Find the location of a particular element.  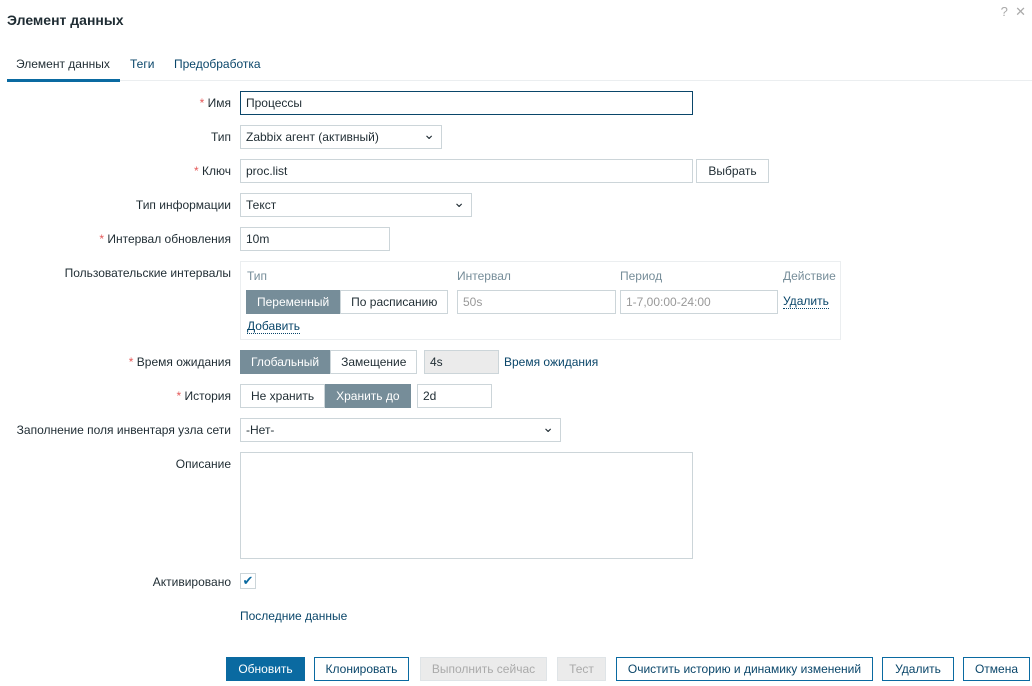

key-label: Ключ is located at coordinates (212, 171).